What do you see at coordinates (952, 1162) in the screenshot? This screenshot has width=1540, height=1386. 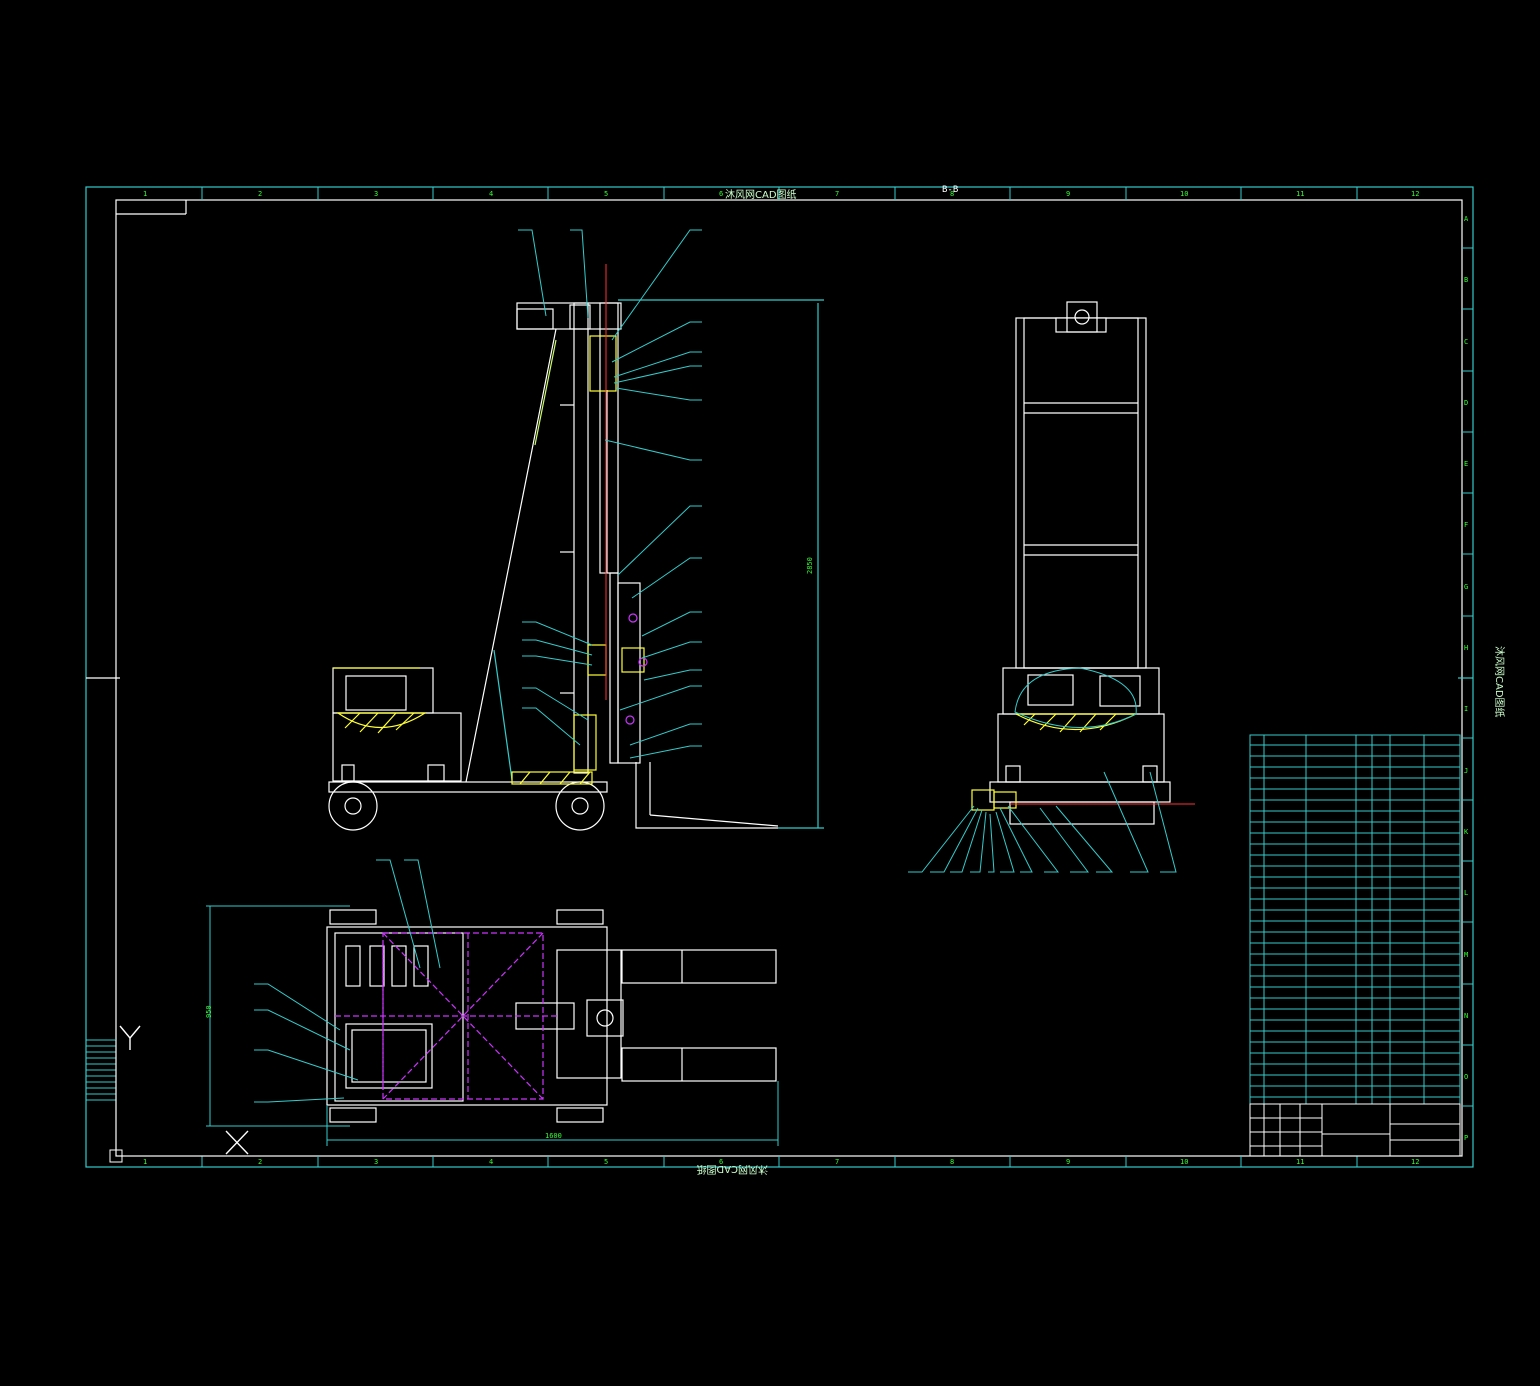 I see `svg-text: 8` at bounding box center [952, 1162].